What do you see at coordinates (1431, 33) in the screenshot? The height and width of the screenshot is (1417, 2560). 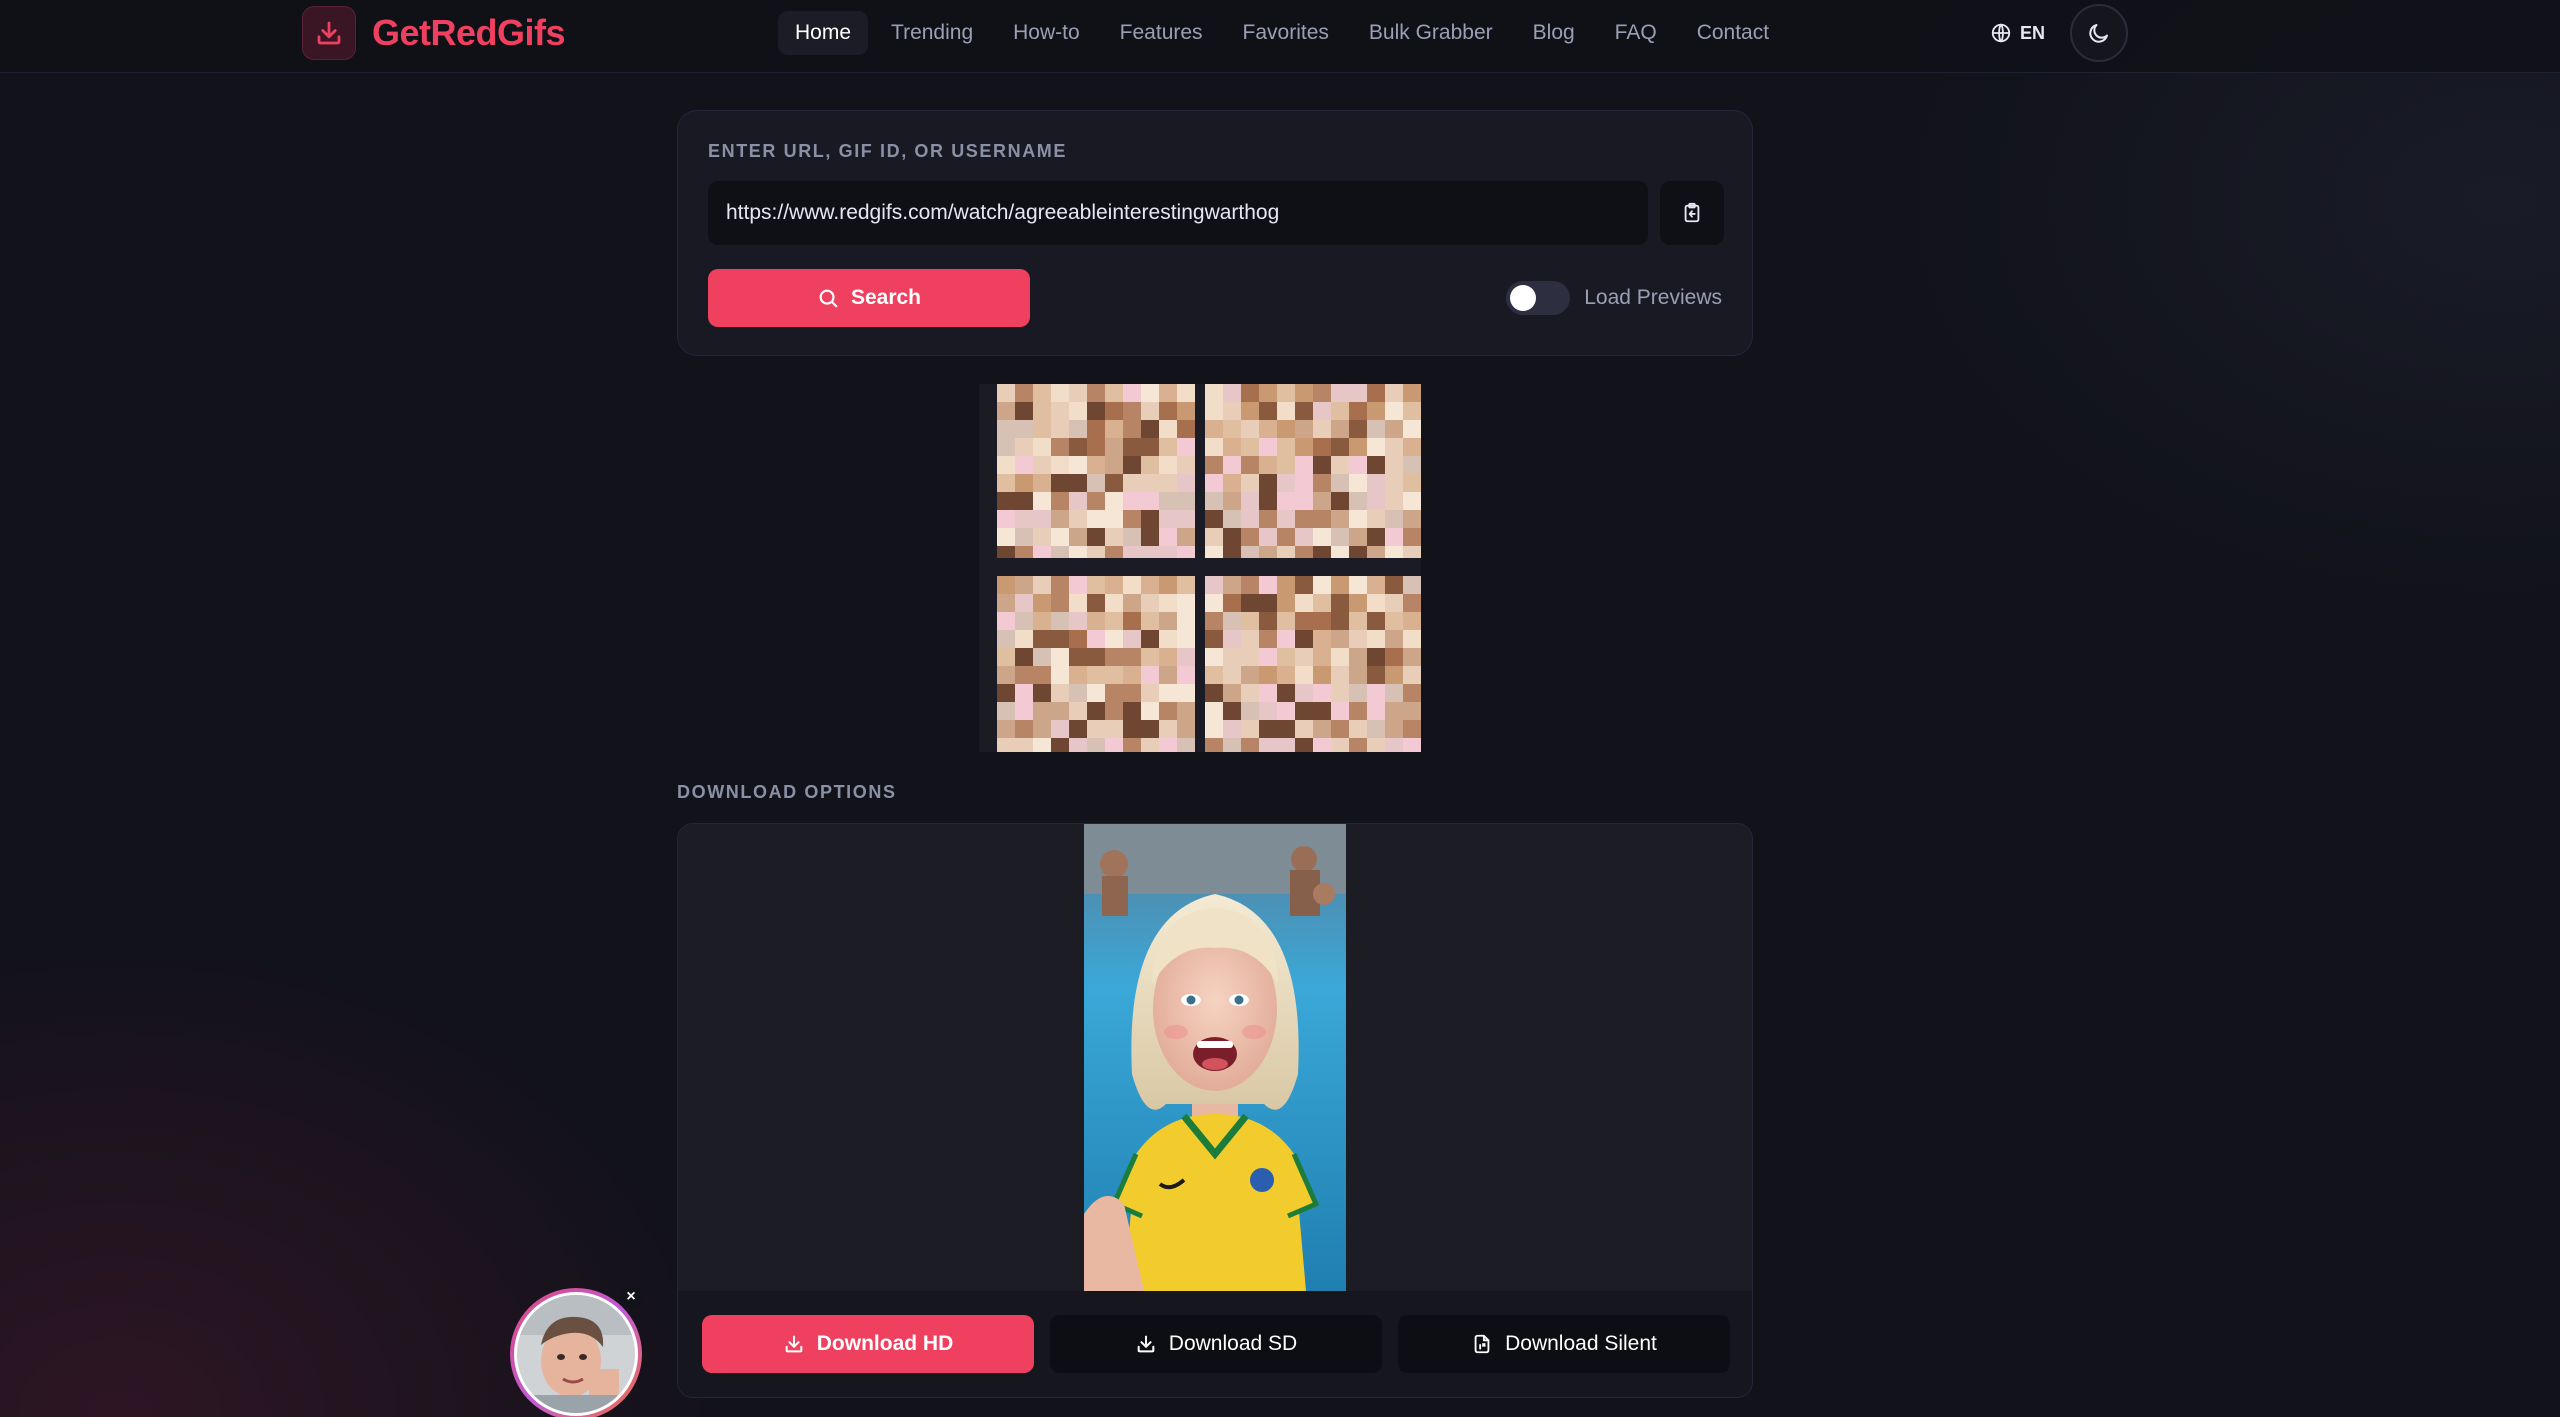 I see `nav-item-bulk-grabber: Bulk Grabber` at bounding box center [1431, 33].